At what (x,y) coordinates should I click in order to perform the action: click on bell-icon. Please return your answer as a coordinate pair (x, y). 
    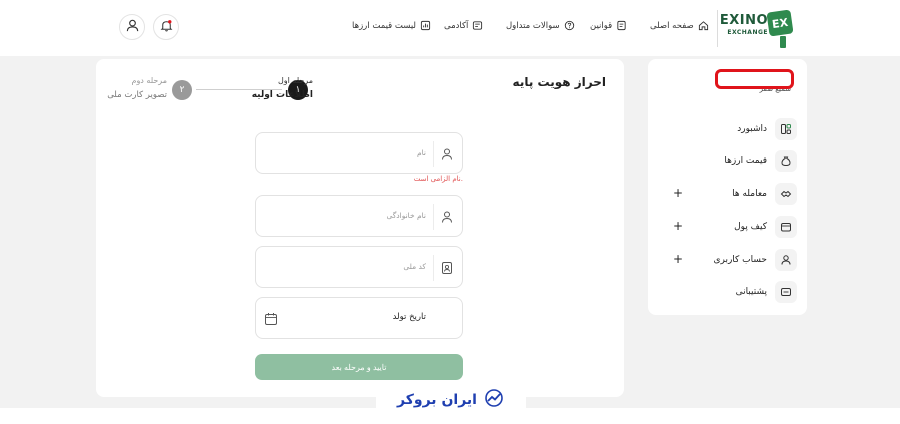
    Looking at the image, I should click on (166, 27).